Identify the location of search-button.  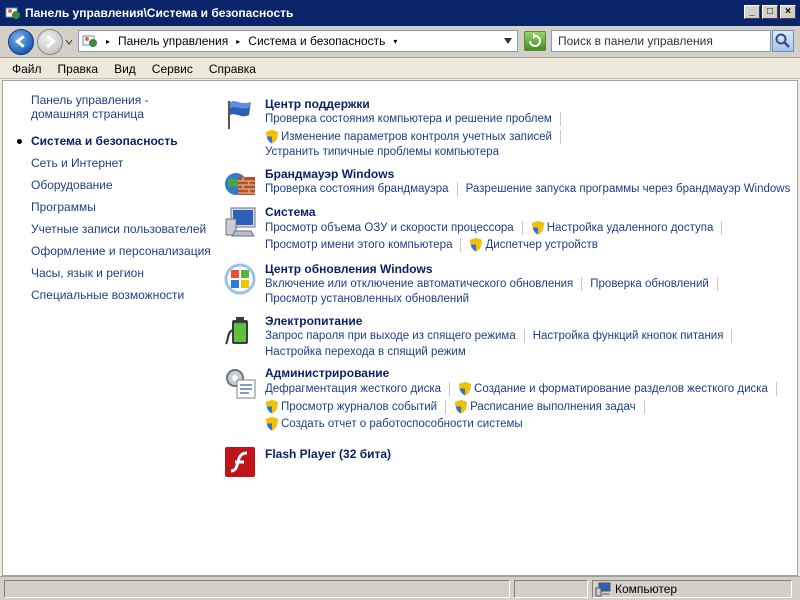
(783, 41).